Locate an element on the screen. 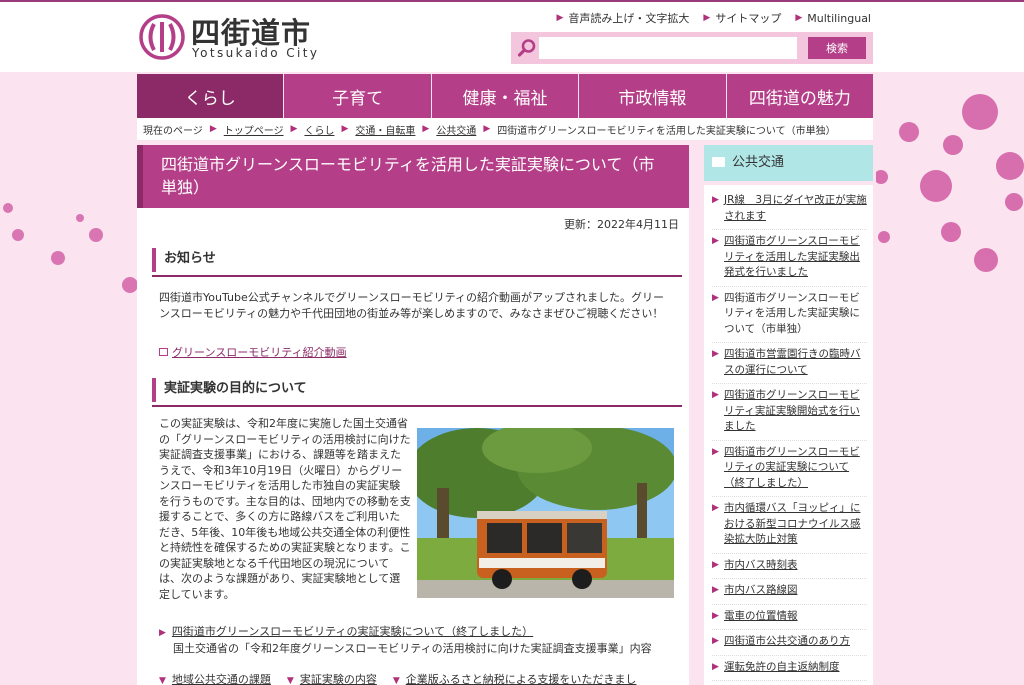  sidebar-item: ▶ 四街道市グリーンスローモビリティの実証実験について（終了しました） is located at coordinates (789, 469).